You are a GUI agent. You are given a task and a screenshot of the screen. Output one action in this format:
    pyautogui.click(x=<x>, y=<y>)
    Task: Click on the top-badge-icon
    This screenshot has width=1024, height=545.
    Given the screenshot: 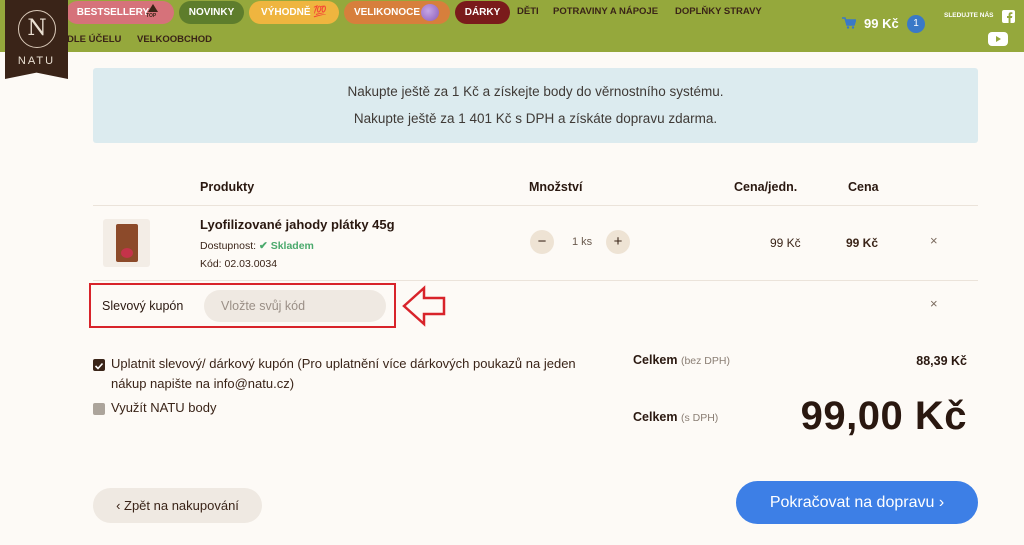 What is the action you would take?
    pyautogui.click(x=153, y=8)
    